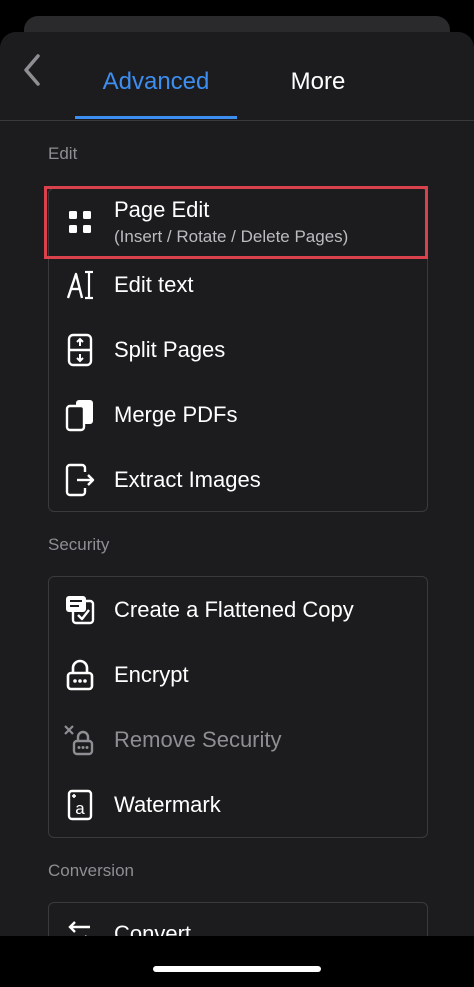  I want to click on menu-item-label: Split Pages, so click(170, 349).